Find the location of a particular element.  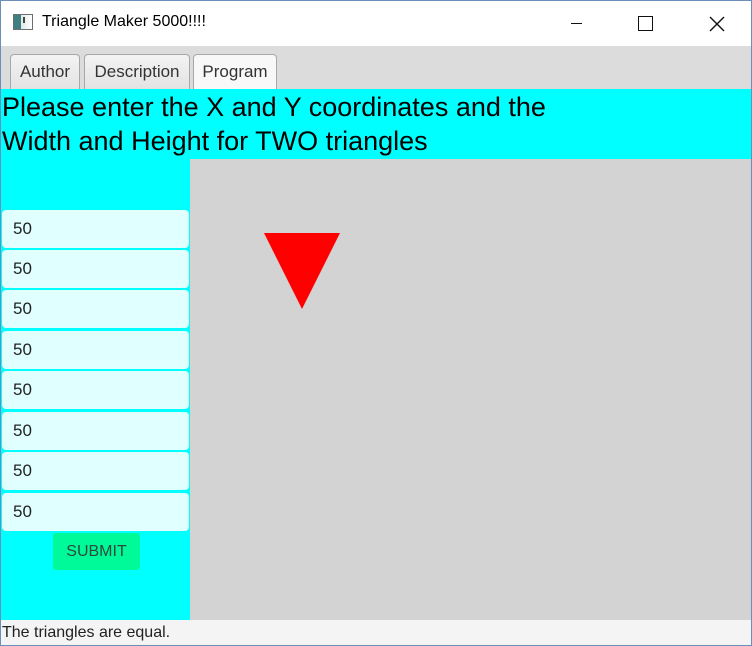

triangle1-y-input is located at coordinates (95, 269).